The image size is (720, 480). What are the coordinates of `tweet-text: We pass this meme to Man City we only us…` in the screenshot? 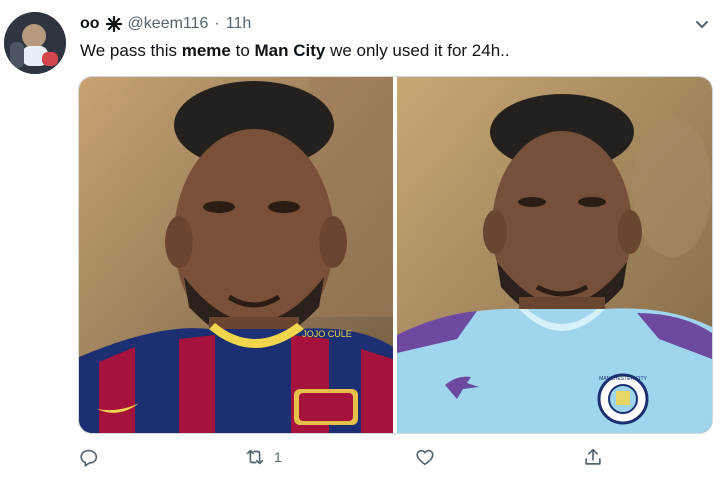 It's located at (295, 50).